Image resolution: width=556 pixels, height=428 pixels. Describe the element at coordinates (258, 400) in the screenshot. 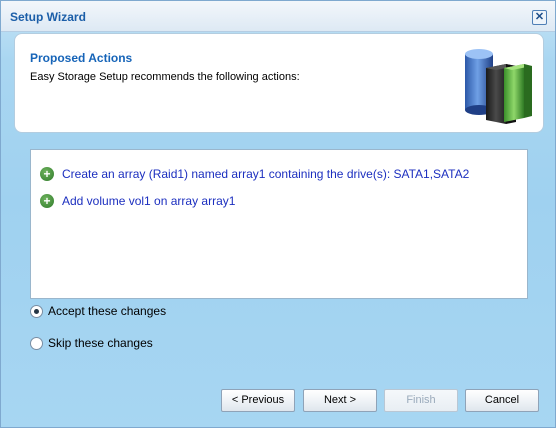

I see `previous-button: < Previous` at that location.